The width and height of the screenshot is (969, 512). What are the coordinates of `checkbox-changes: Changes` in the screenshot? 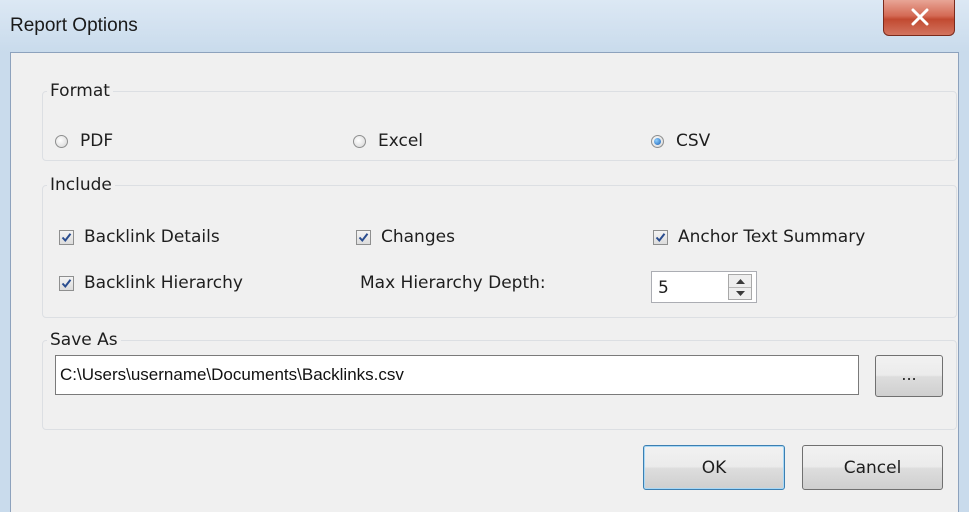 It's located at (405, 237).